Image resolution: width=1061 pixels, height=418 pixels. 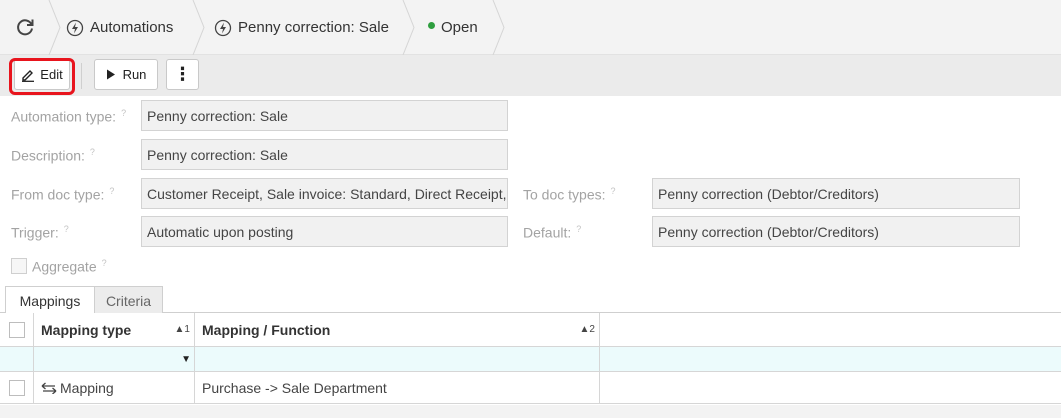 What do you see at coordinates (17, 359) in the screenshot?
I see `filter-cell` at bounding box center [17, 359].